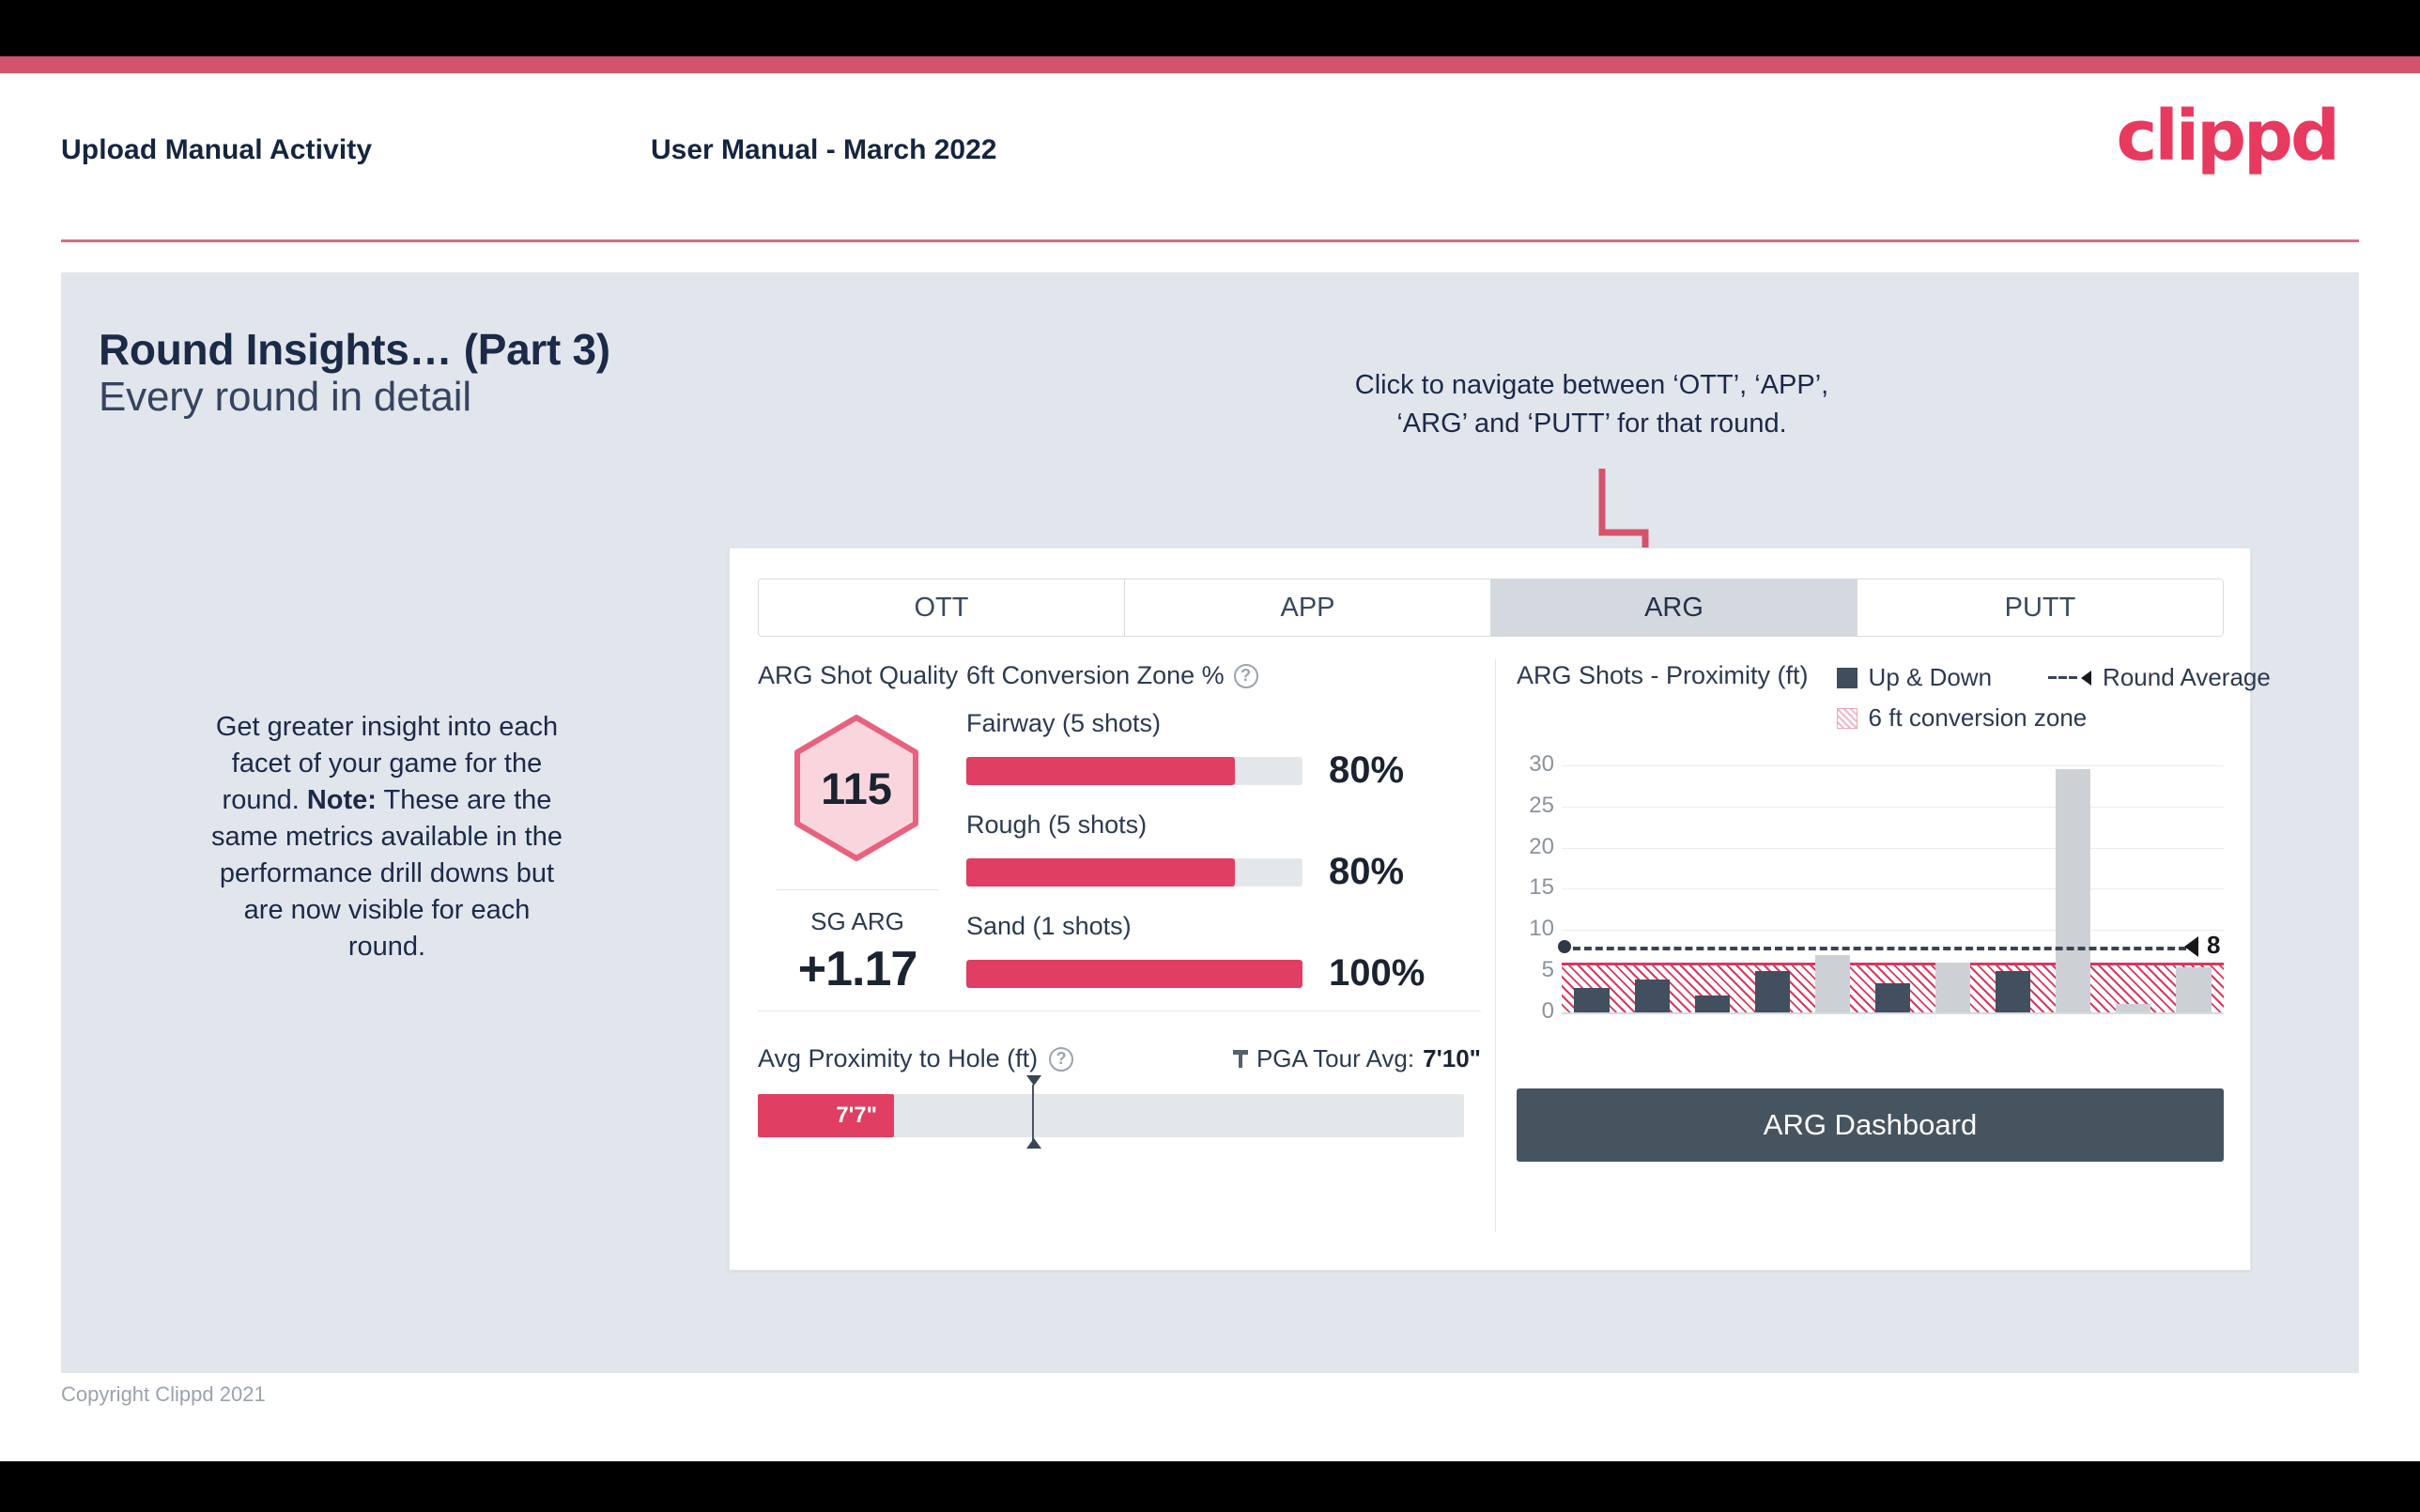  Describe the element at coordinates (1335, 1058) in the screenshot. I see `pga-tour-avg-label: PGA Tour Avg:` at that location.